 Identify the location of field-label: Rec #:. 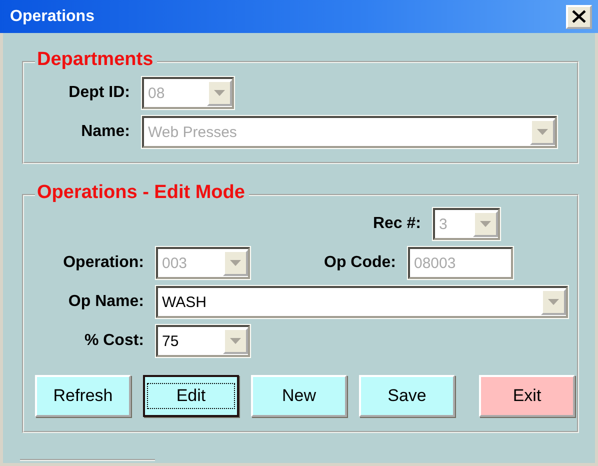
(396, 224).